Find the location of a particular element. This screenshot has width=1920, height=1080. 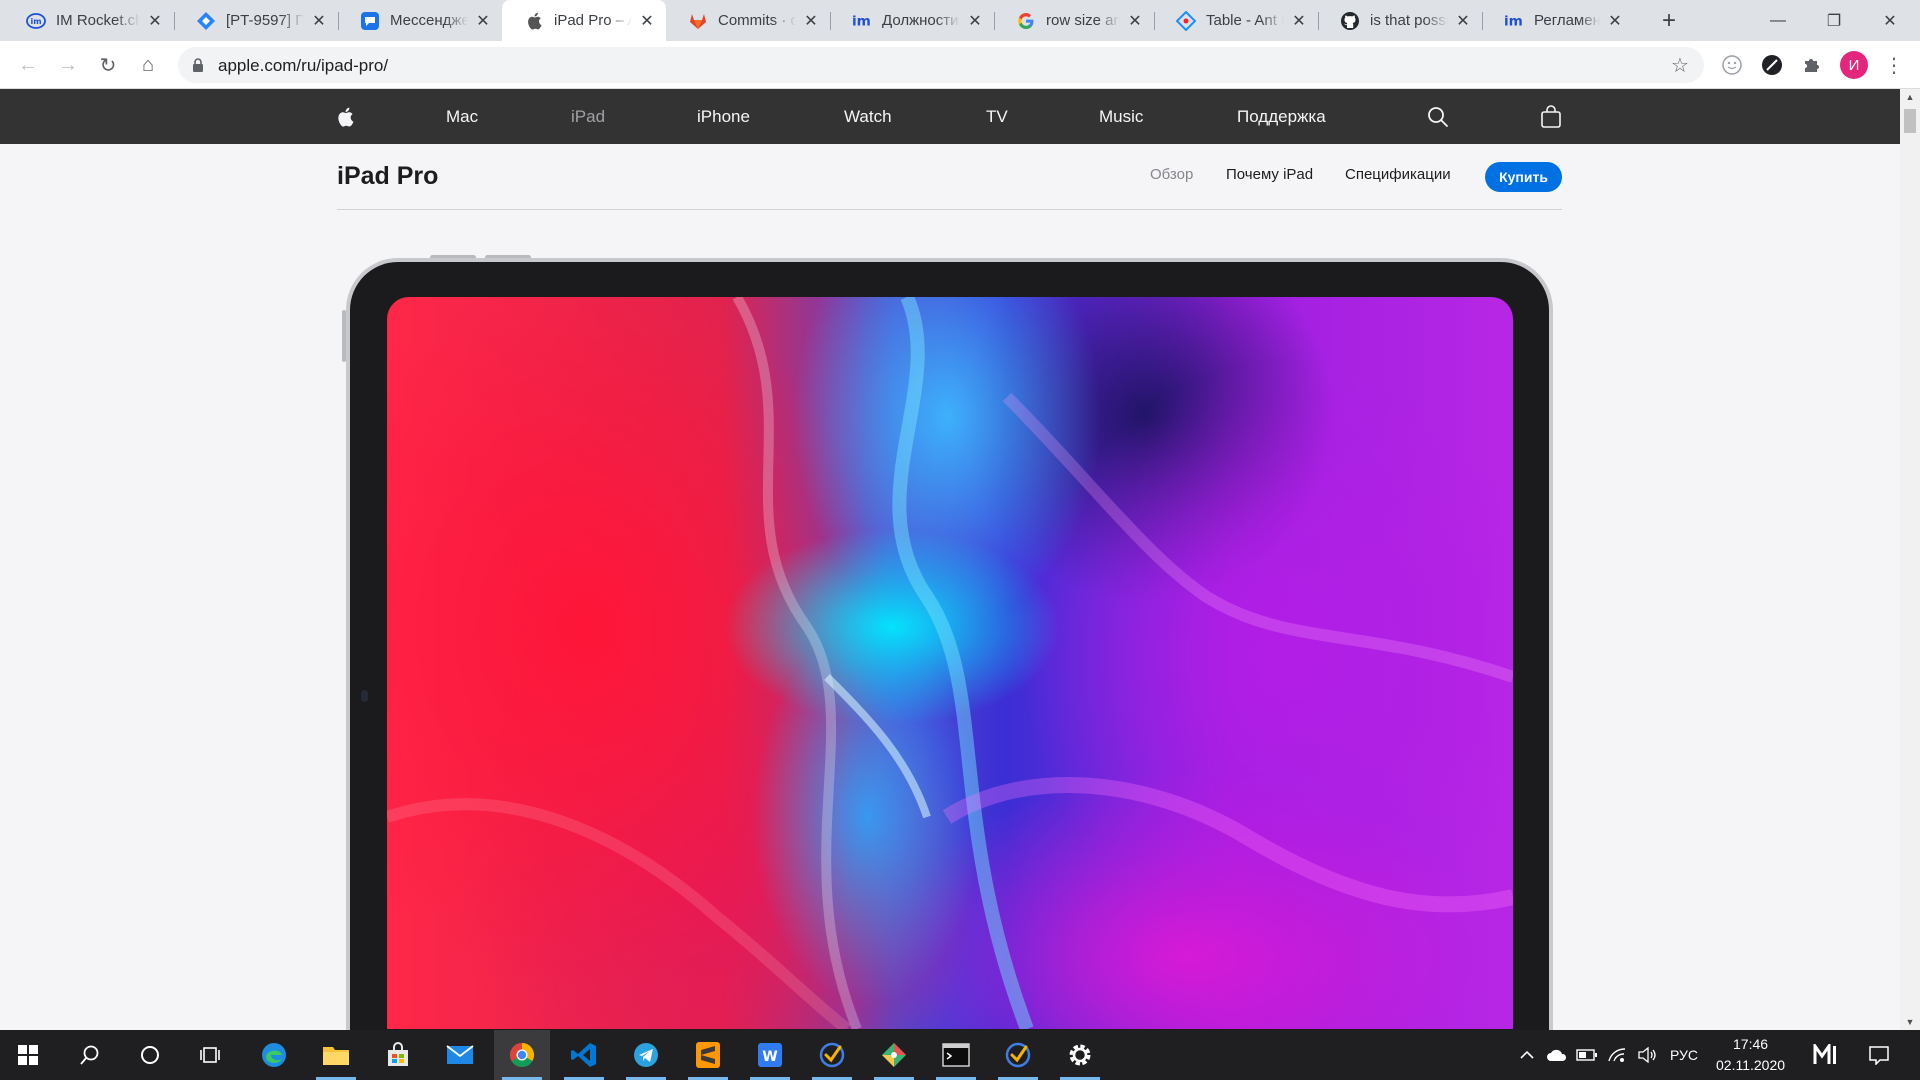

wifi-icon is located at coordinates (1617, 1055).